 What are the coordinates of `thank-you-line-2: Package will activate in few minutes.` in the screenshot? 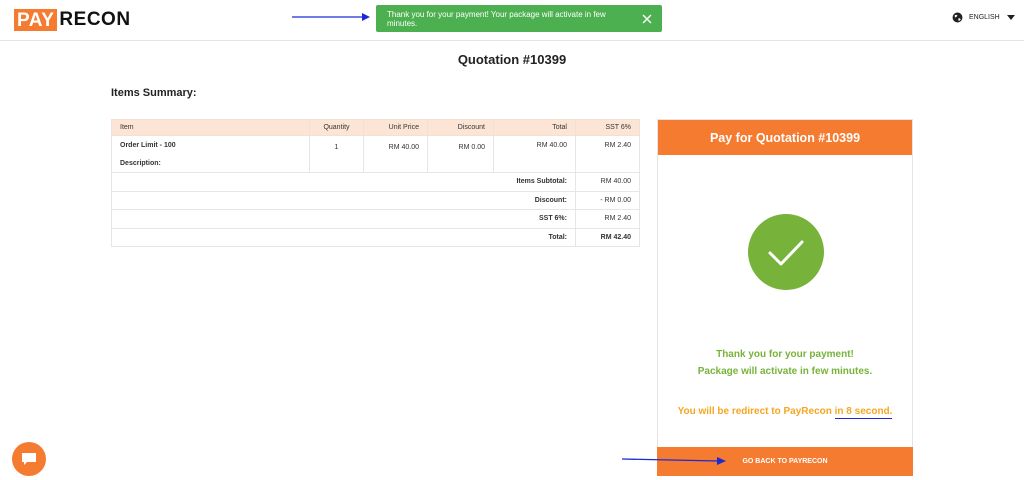 It's located at (785, 371).